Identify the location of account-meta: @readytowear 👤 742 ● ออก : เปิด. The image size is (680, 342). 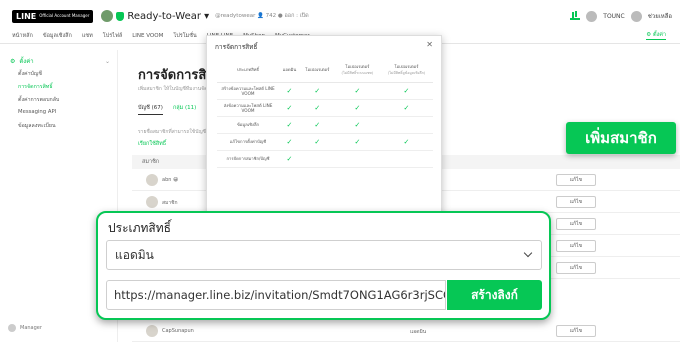
(262, 16).